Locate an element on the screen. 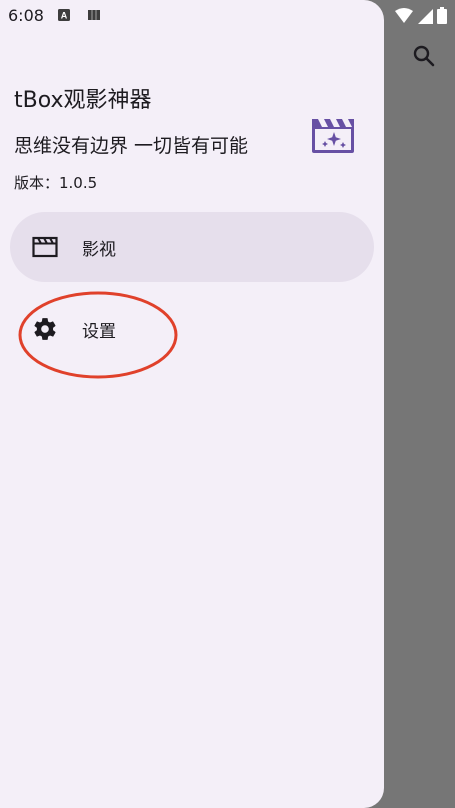  movie-sparkle-icon is located at coordinates (333, 136).